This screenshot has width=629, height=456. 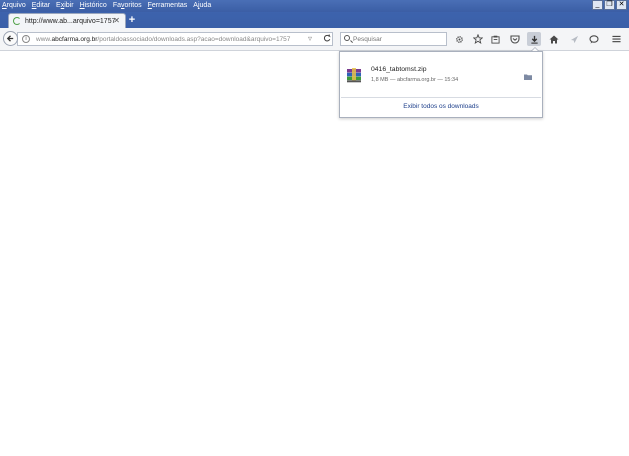 I want to click on home-button, so click(x=554, y=39).